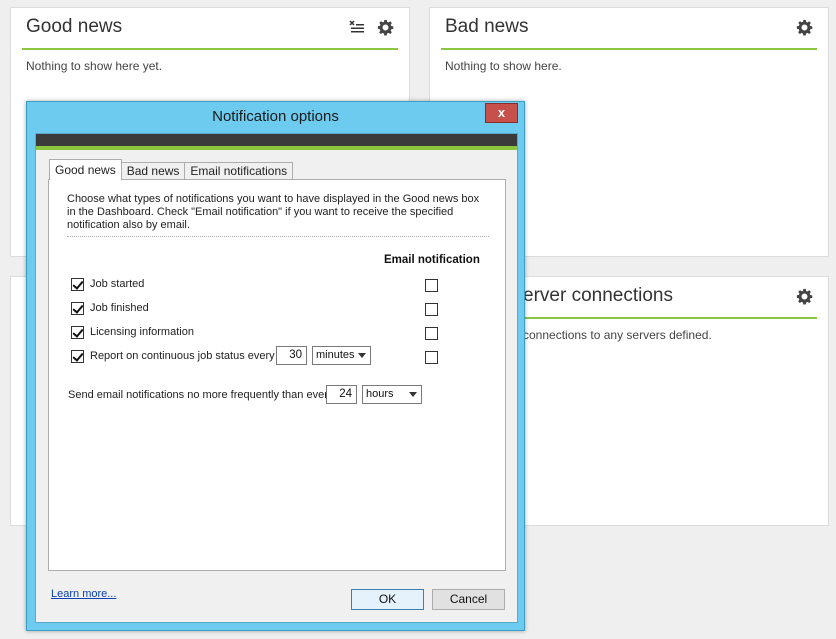 This screenshot has width=836, height=639. I want to click on close-button: x, so click(501, 113).